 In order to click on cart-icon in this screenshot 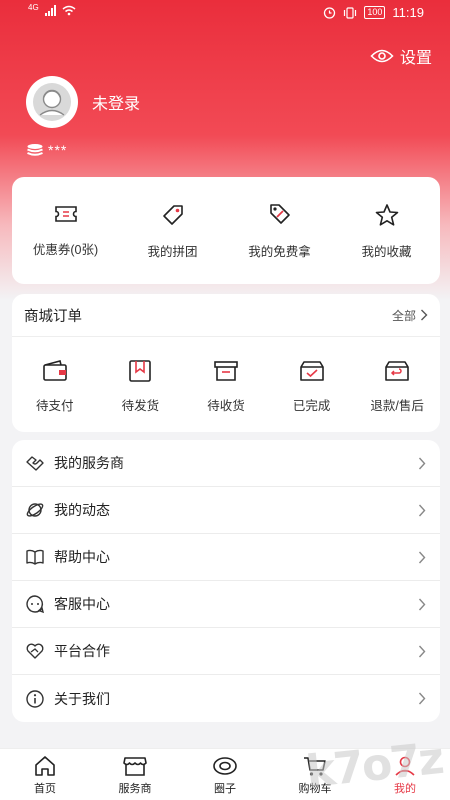, I will do `click(315, 766)`.